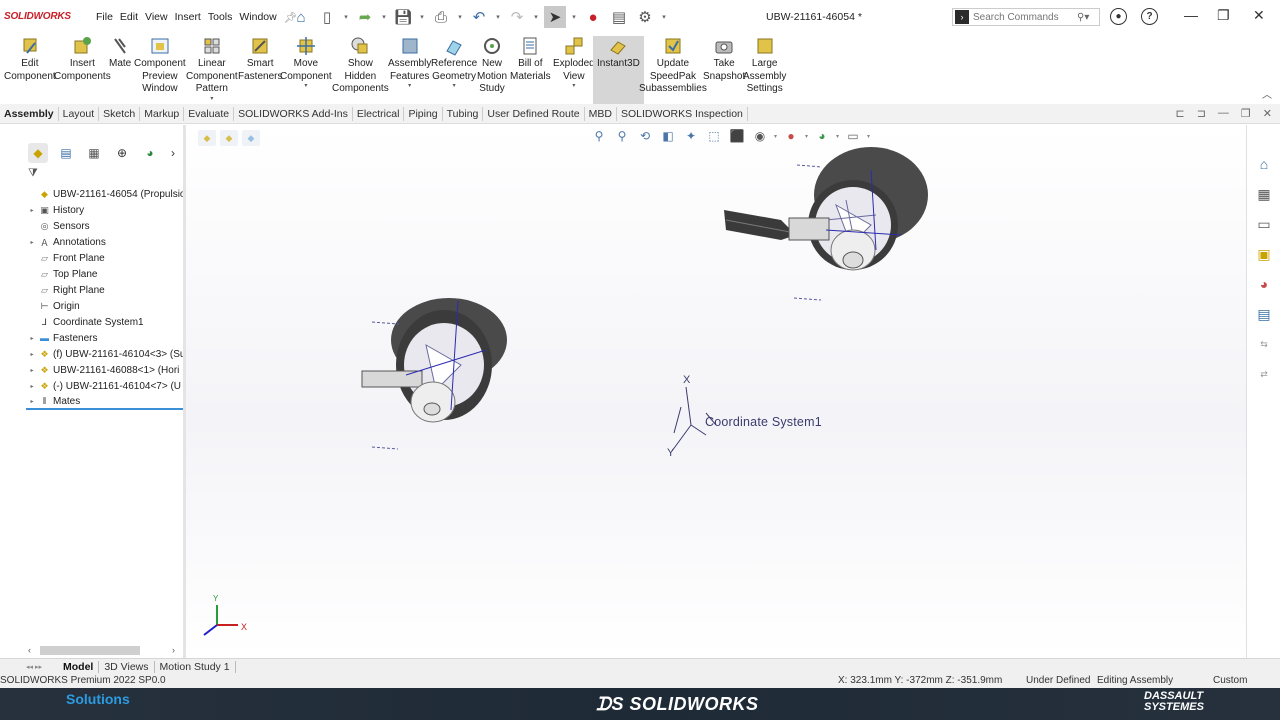  Describe the element at coordinates (1267, 113) in the screenshot. I see `doc-close-icon: ✕` at that location.